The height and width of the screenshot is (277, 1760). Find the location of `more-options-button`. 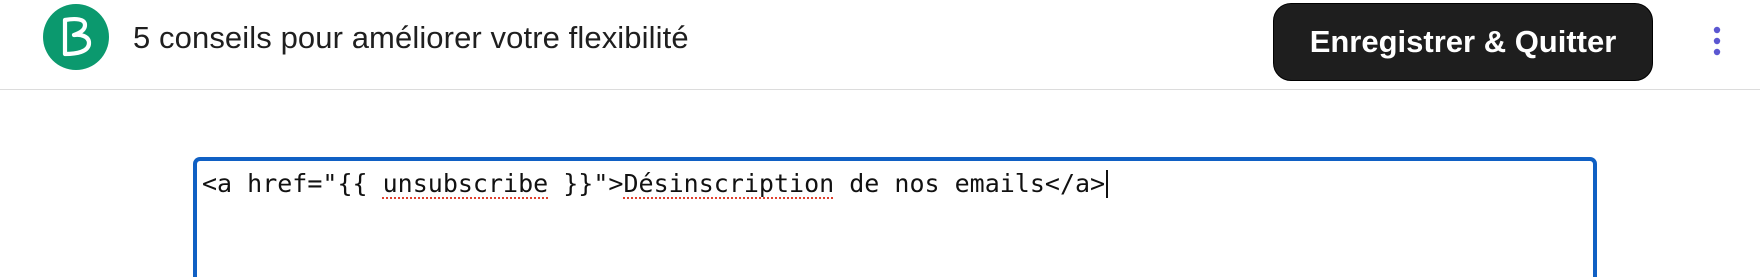

more-options-button is located at coordinates (1717, 41).